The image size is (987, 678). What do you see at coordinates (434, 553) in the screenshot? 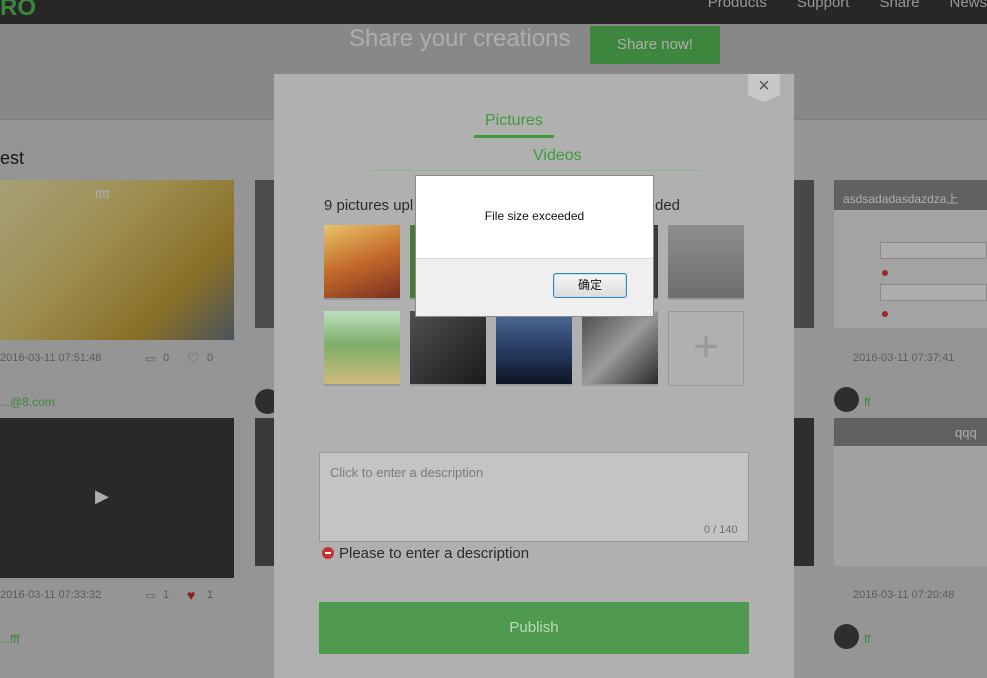
I see `description-error-message: Please to enter a description` at bounding box center [434, 553].